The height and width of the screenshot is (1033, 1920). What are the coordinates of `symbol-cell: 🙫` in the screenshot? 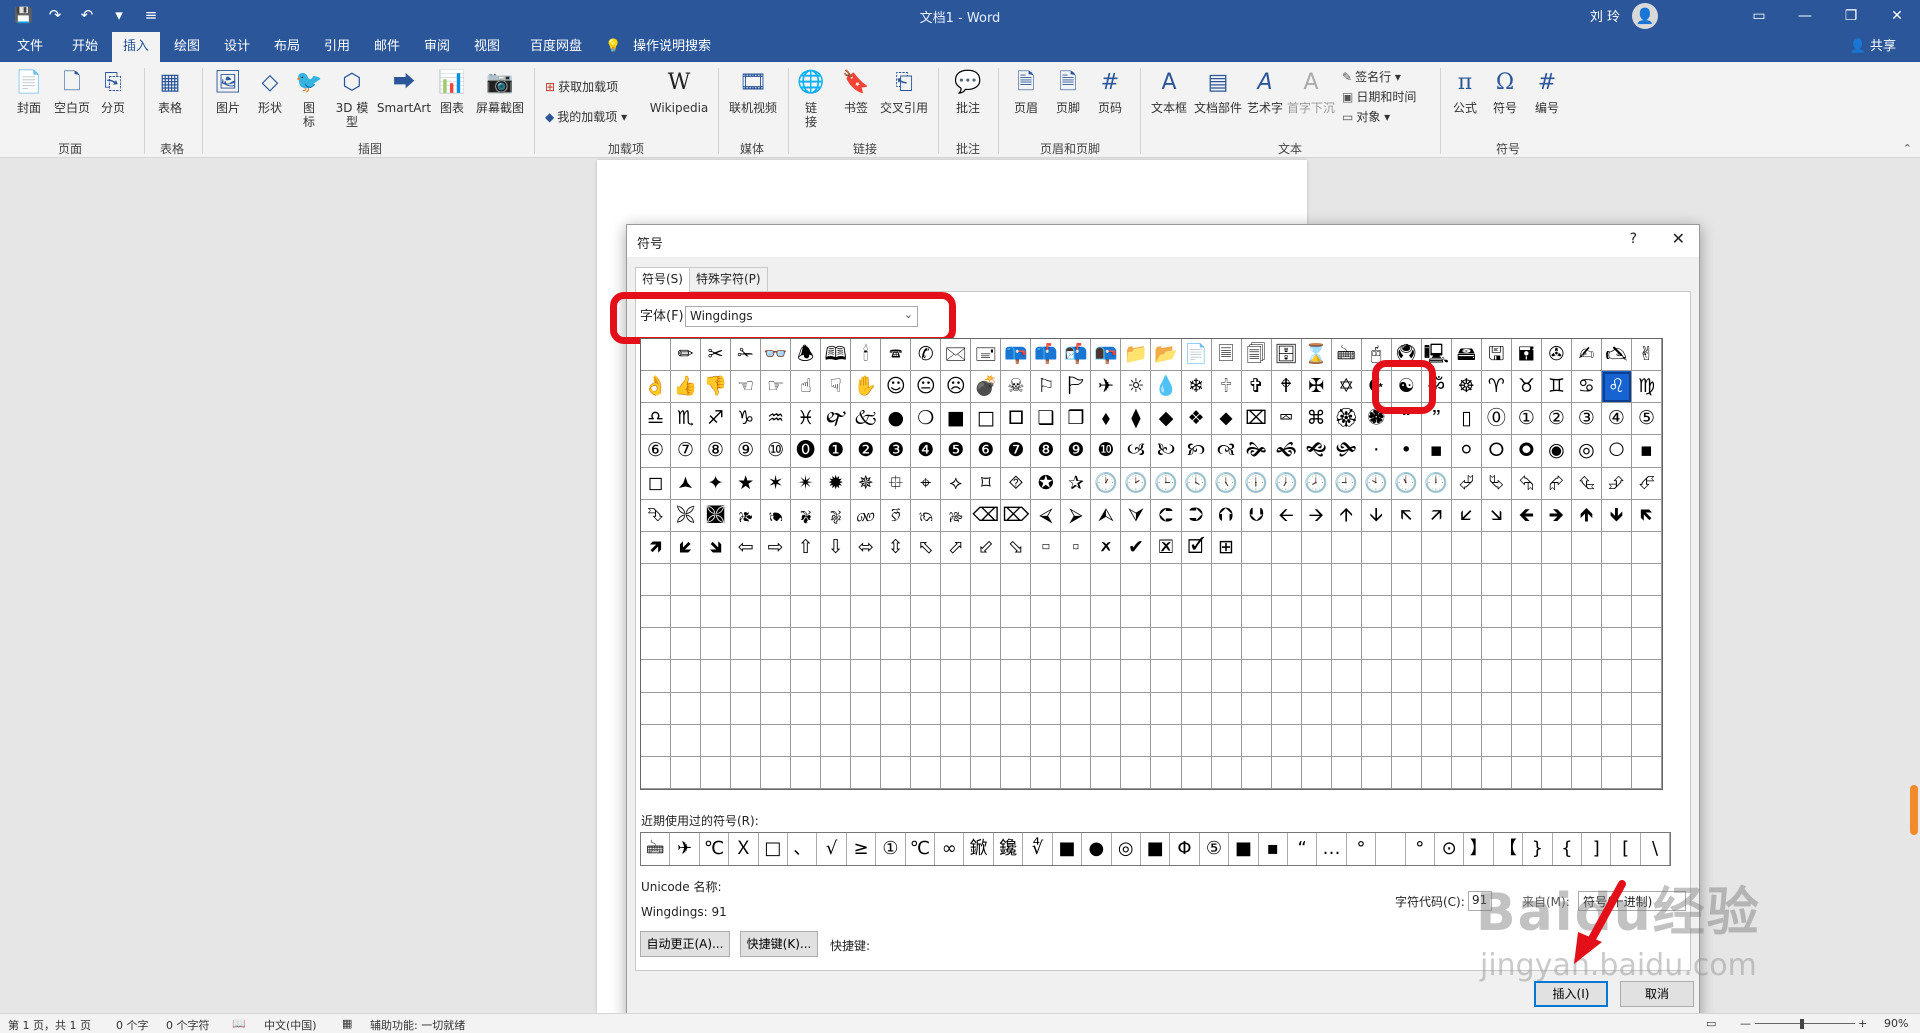 It's located at (716, 515).